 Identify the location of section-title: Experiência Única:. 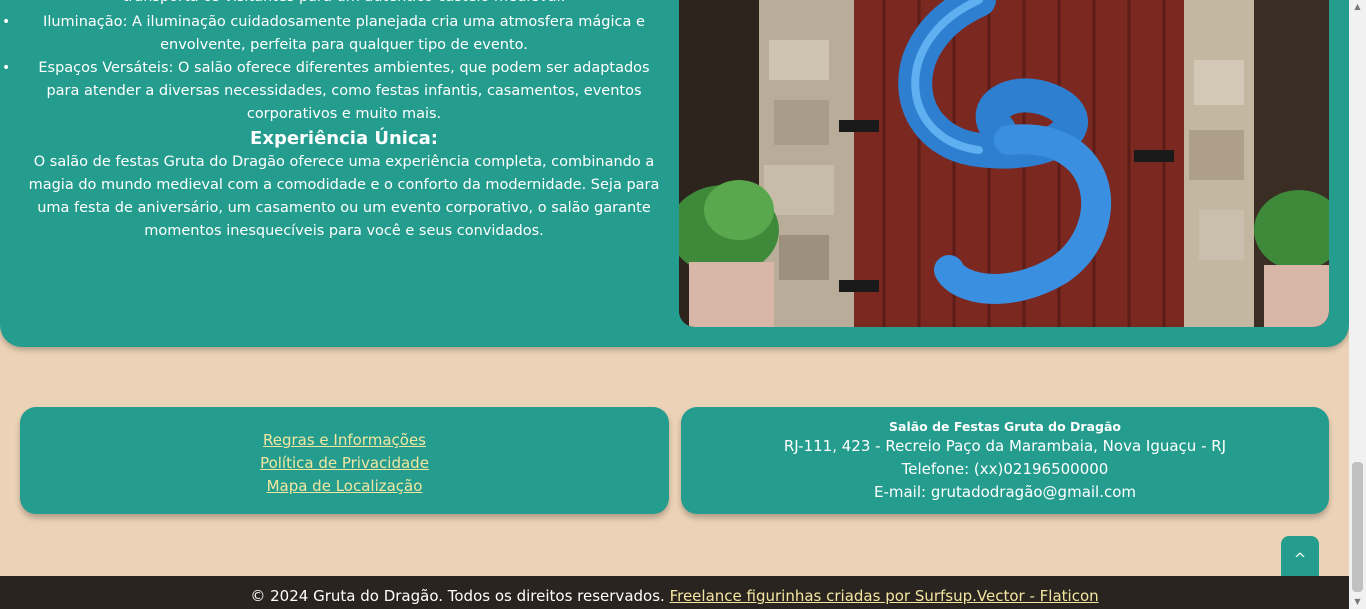
(344, 138).